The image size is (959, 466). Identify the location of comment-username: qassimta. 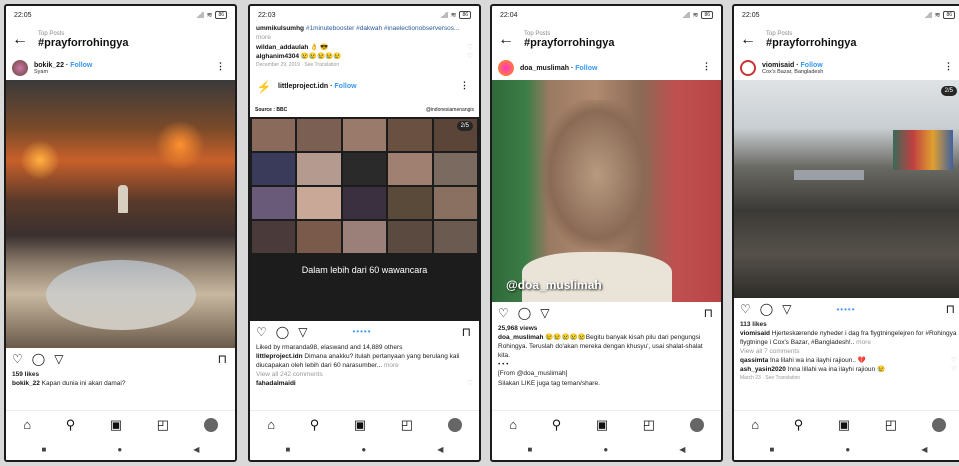
(754, 360).